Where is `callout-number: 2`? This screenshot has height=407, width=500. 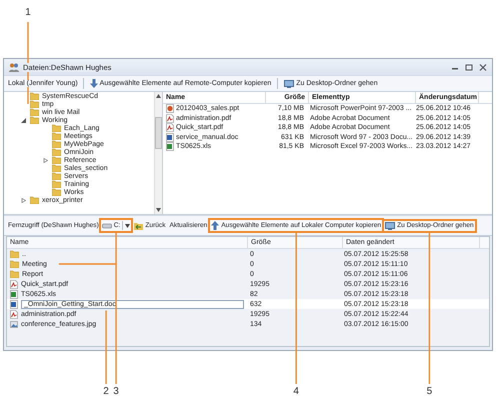
callout-number: 2 is located at coordinates (106, 391).